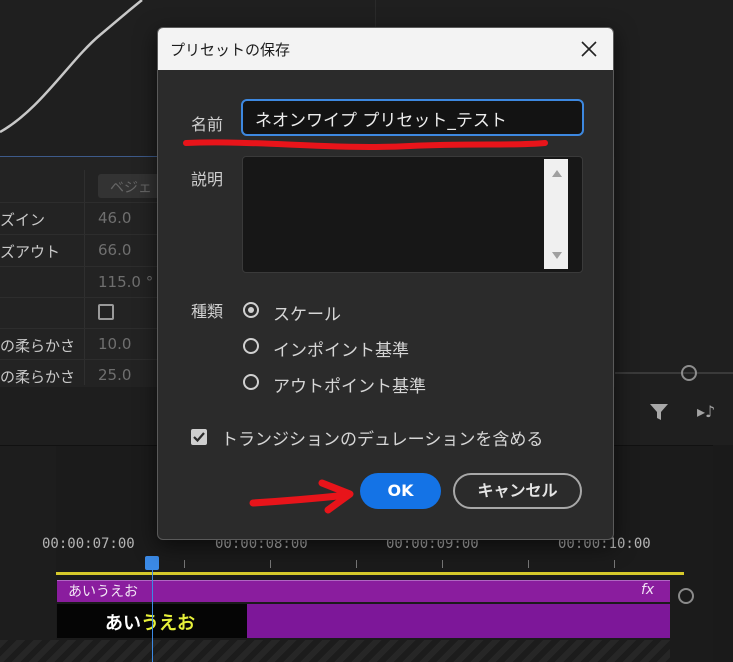 Image resolution: width=733 pixels, height=662 pixels. Describe the element at coordinates (382, 437) in the screenshot. I see `include-durations-label: トランジションのデュレーションを含める` at that location.